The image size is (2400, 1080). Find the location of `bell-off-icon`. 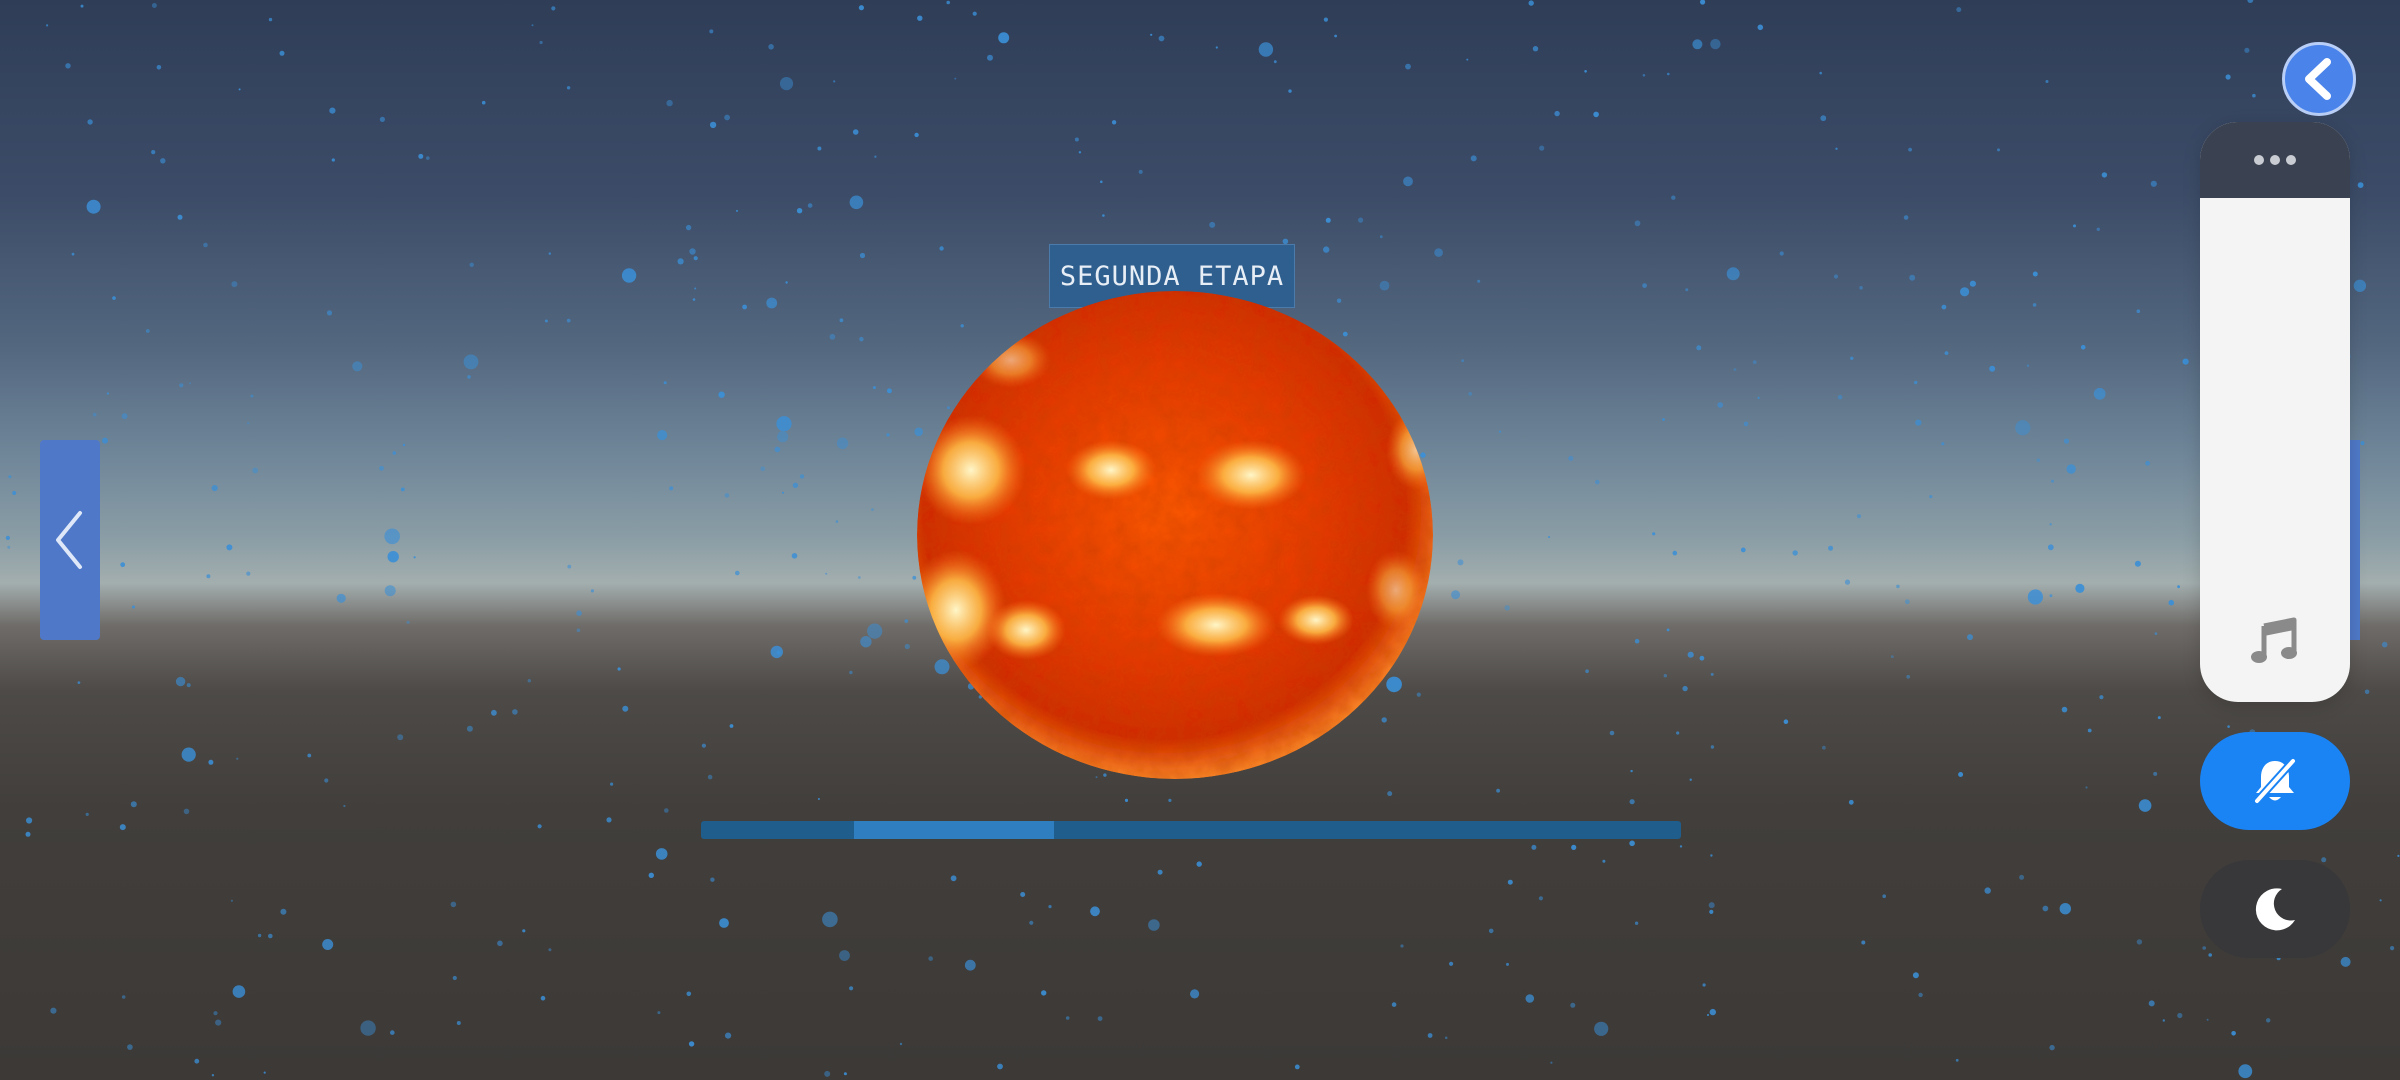

bell-off-icon is located at coordinates (2275, 781).